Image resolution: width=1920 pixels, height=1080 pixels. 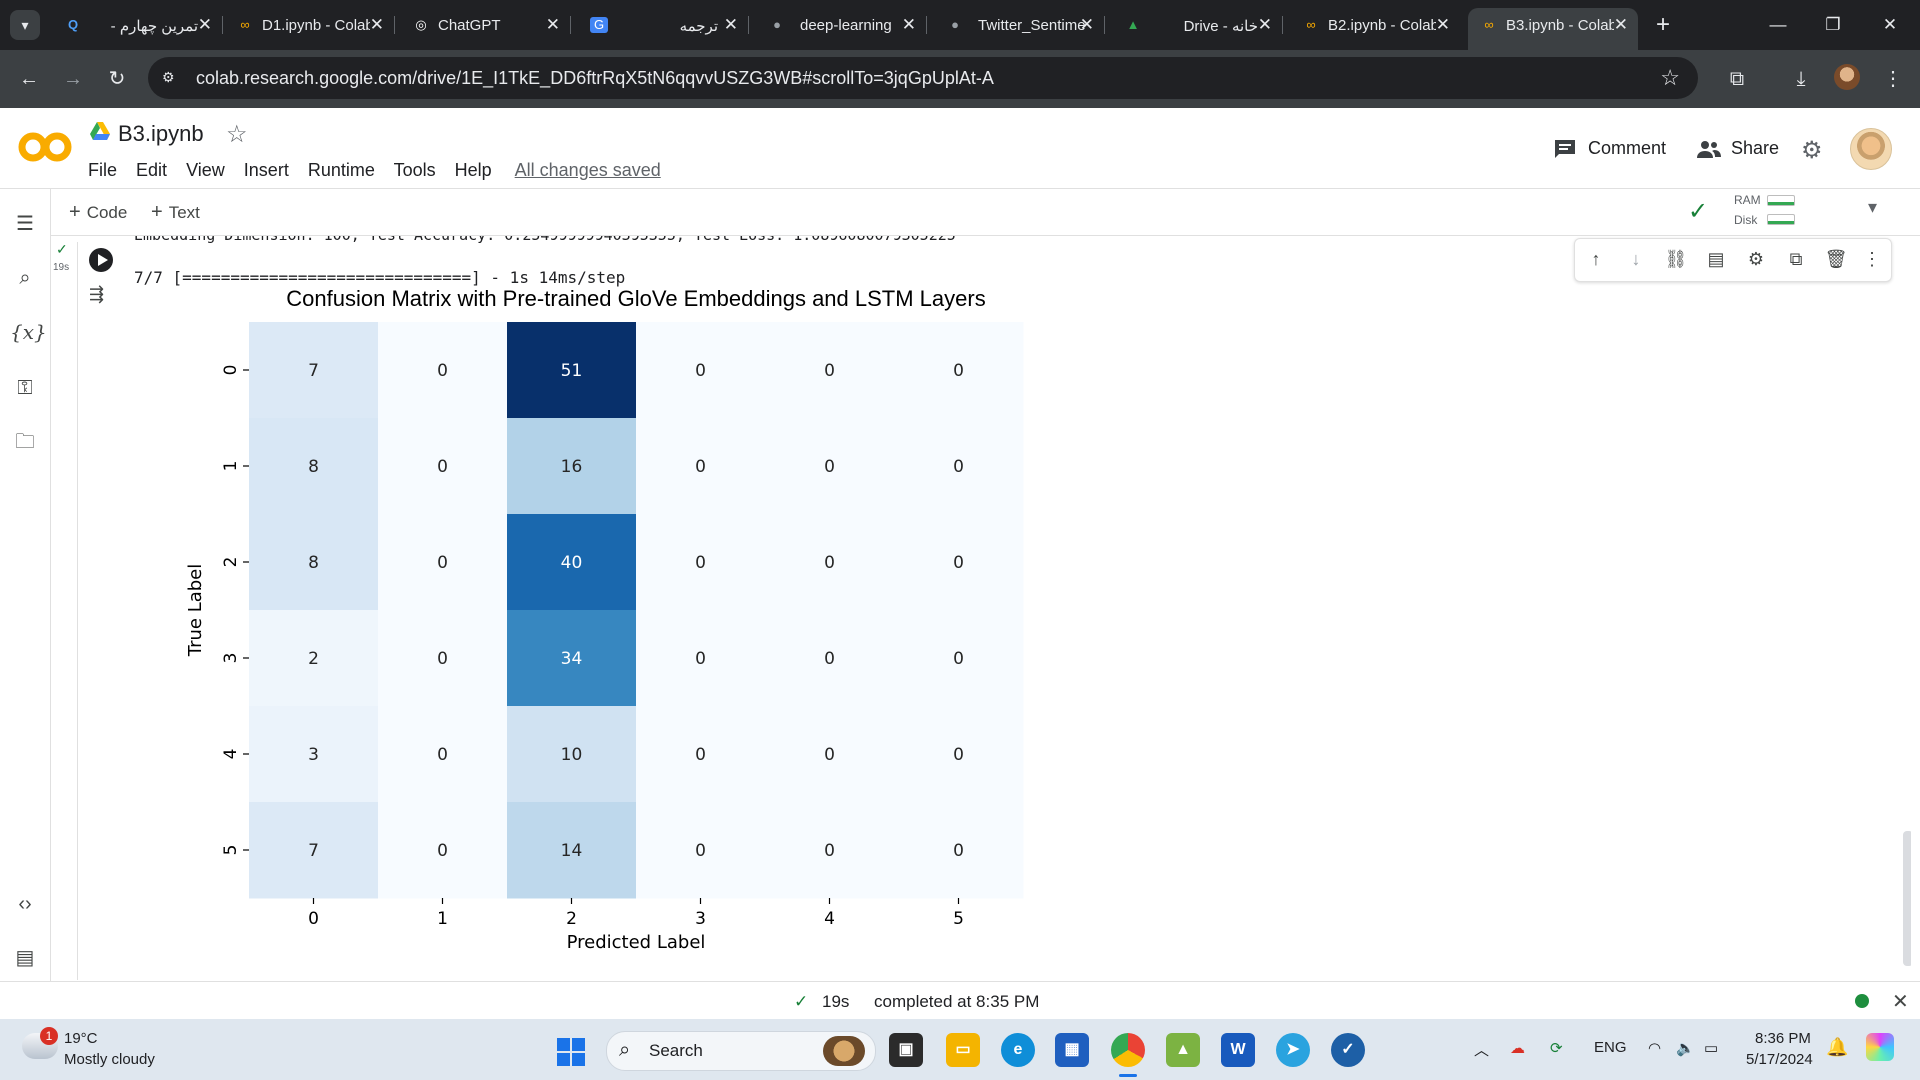 I want to click on reload-icon: ↻, so click(x=117, y=79).